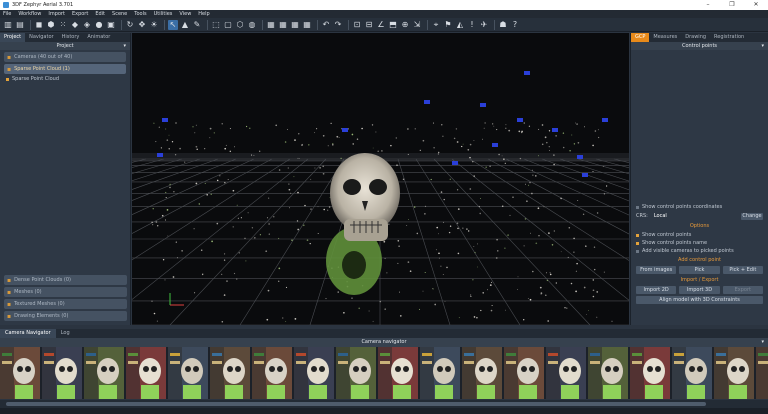 This screenshot has width=768, height=414. I want to click on exclaim-icon: !, so click(472, 25).